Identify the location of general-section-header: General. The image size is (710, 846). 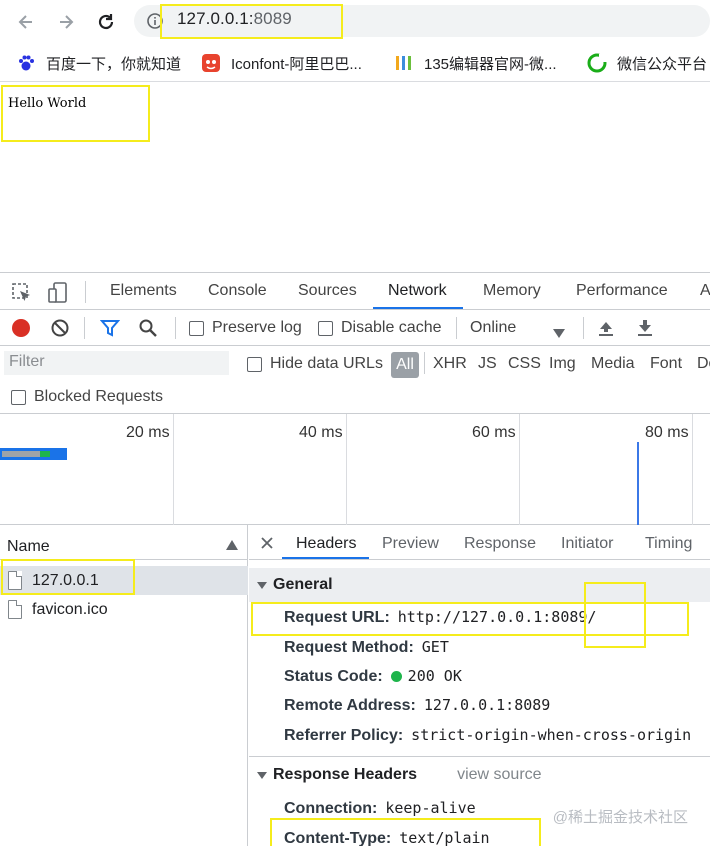
(479, 585).